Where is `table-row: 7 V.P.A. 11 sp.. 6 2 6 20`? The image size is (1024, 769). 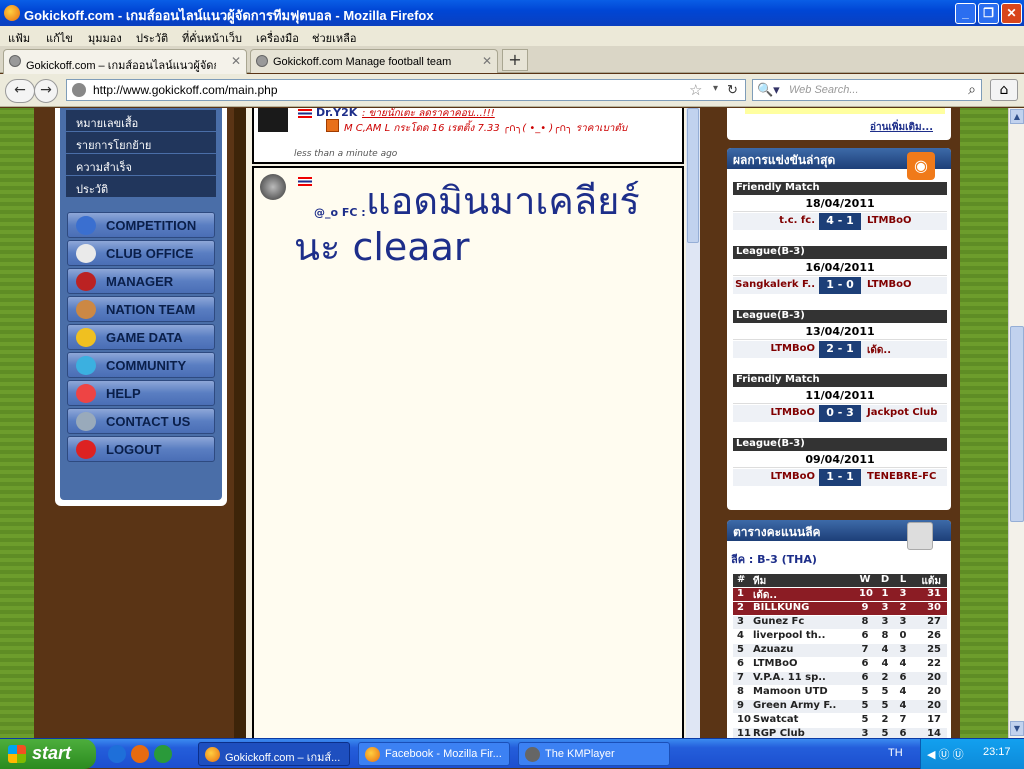 table-row: 7 V.P.A. 11 sp.. 6 2 6 20 is located at coordinates (840, 678).